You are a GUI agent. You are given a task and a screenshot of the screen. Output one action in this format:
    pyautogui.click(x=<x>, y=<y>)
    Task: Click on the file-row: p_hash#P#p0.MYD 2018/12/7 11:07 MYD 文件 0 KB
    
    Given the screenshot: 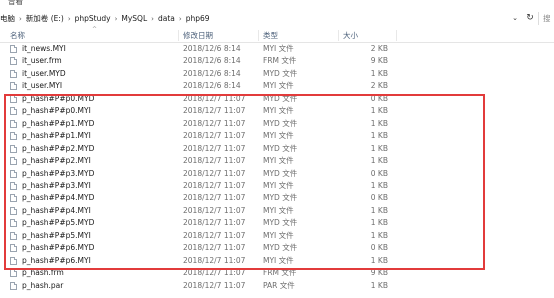 What is the action you would take?
    pyautogui.click(x=277, y=99)
    